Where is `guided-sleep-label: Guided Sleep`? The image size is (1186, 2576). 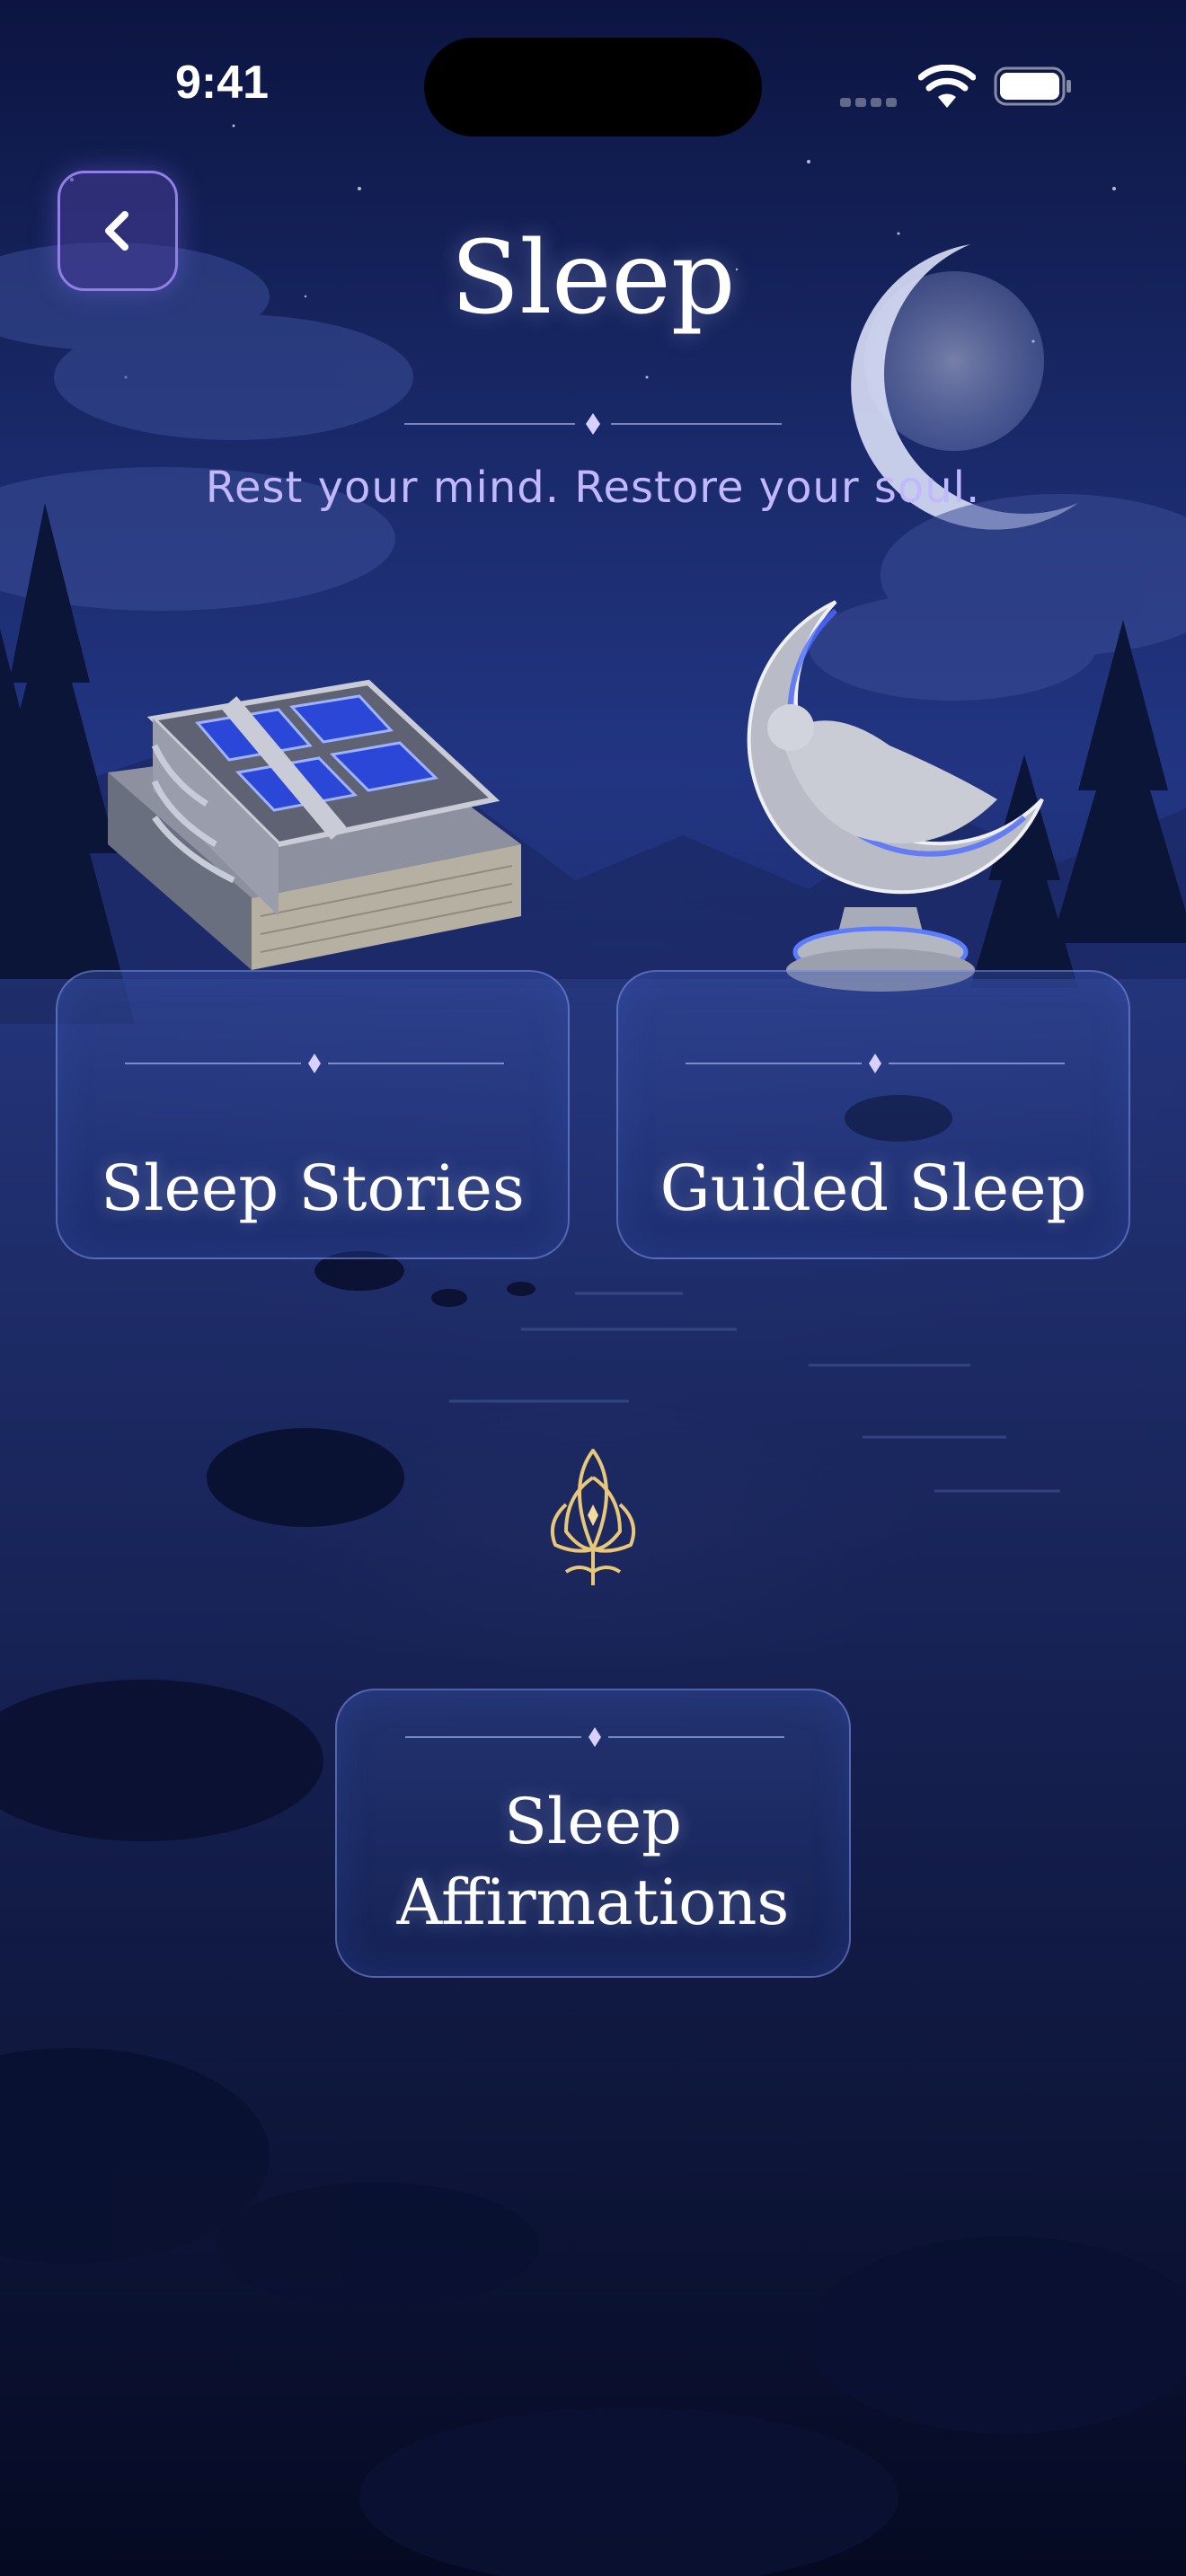
guided-sleep-label: Guided Sleep is located at coordinates (873, 1188).